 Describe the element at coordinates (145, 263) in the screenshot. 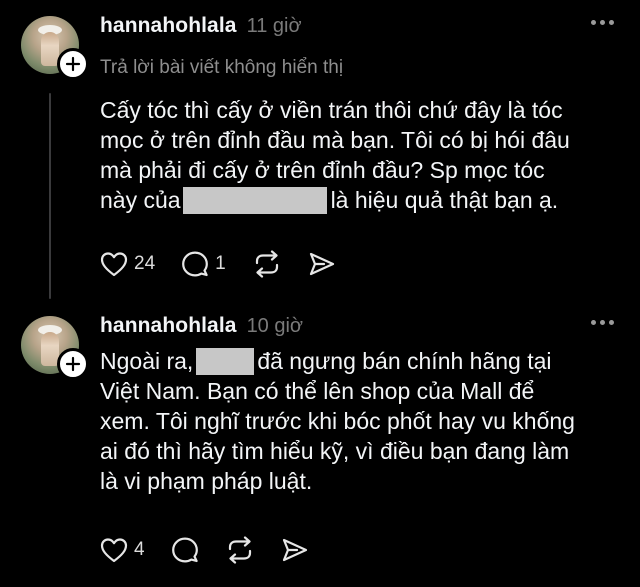

I see `like-count: 24` at that location.